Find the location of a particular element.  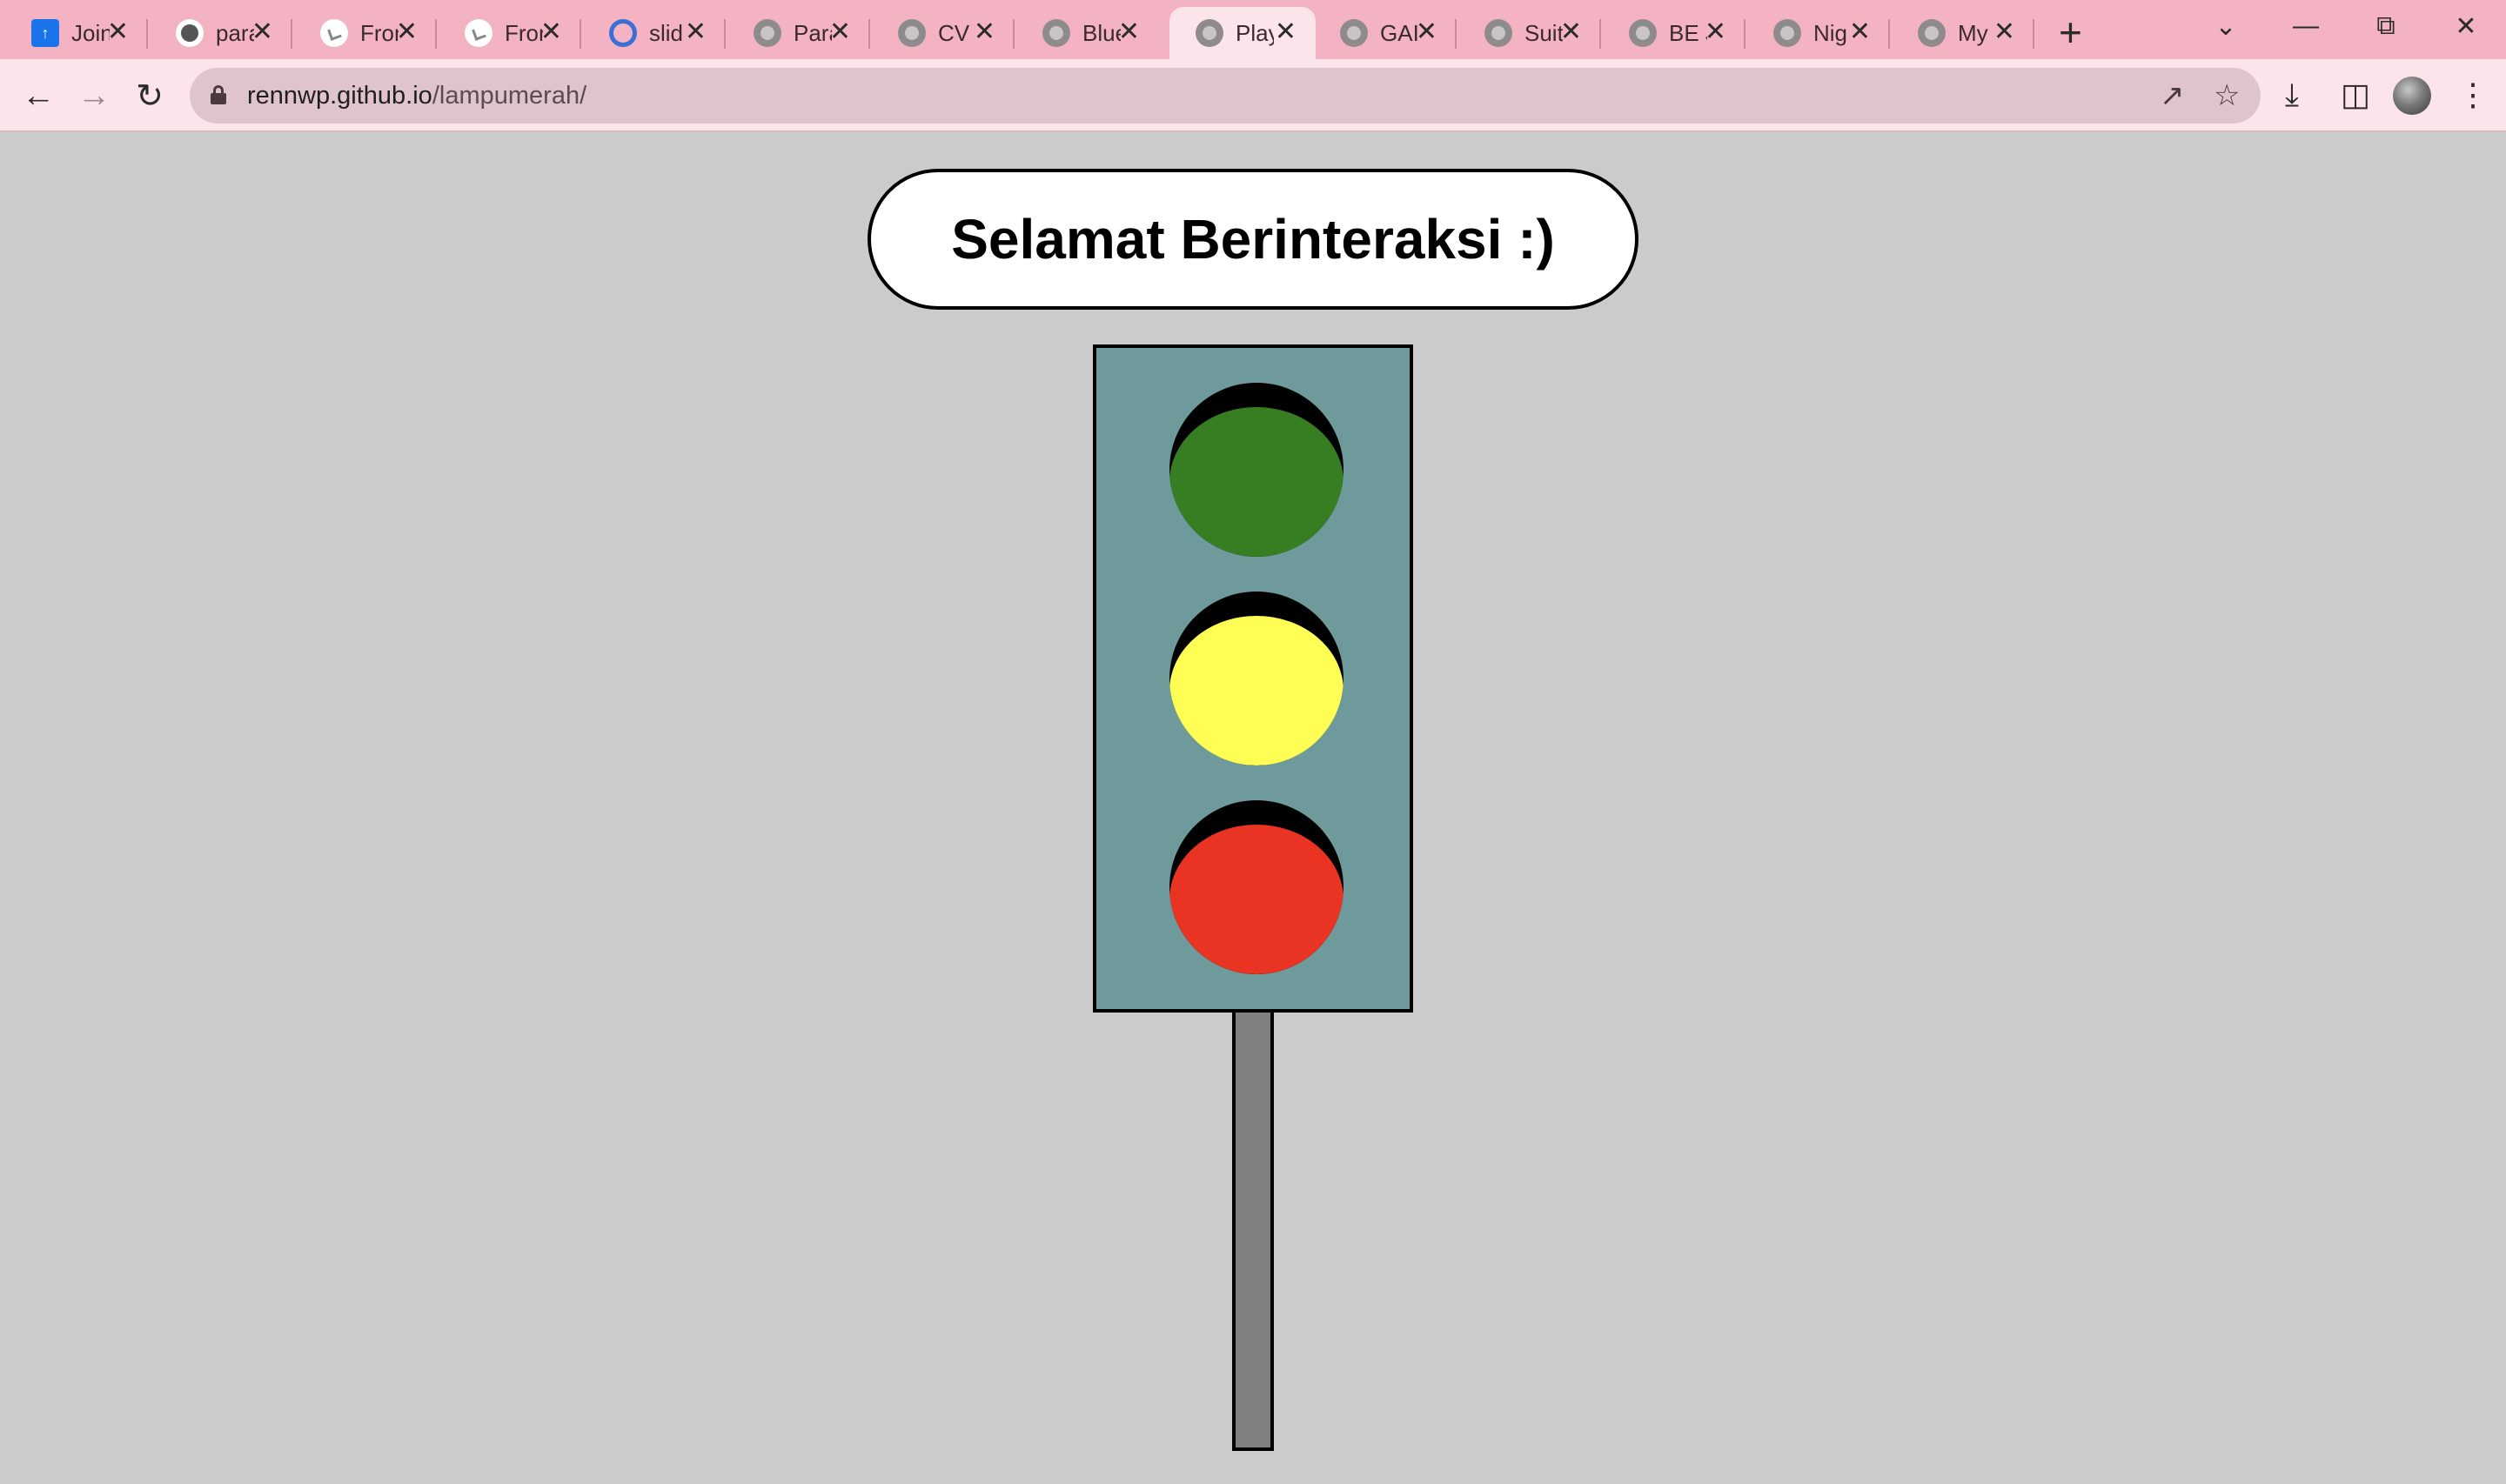

download-icon: ⤓ is located at coordinates (2292, 95).